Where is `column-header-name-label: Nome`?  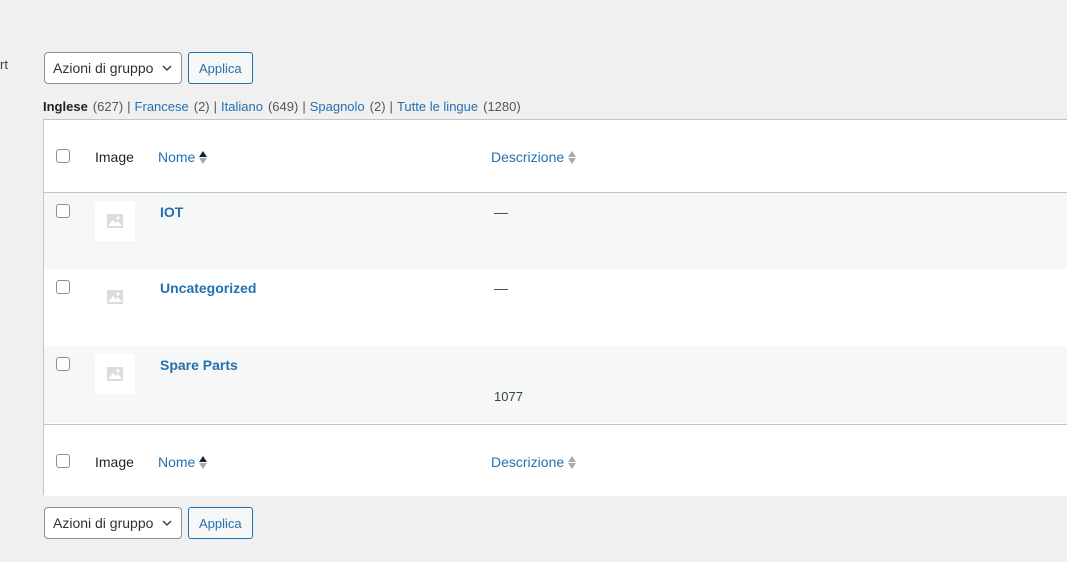
column-header-name-label: Nome is located at coordinates (177, 157).